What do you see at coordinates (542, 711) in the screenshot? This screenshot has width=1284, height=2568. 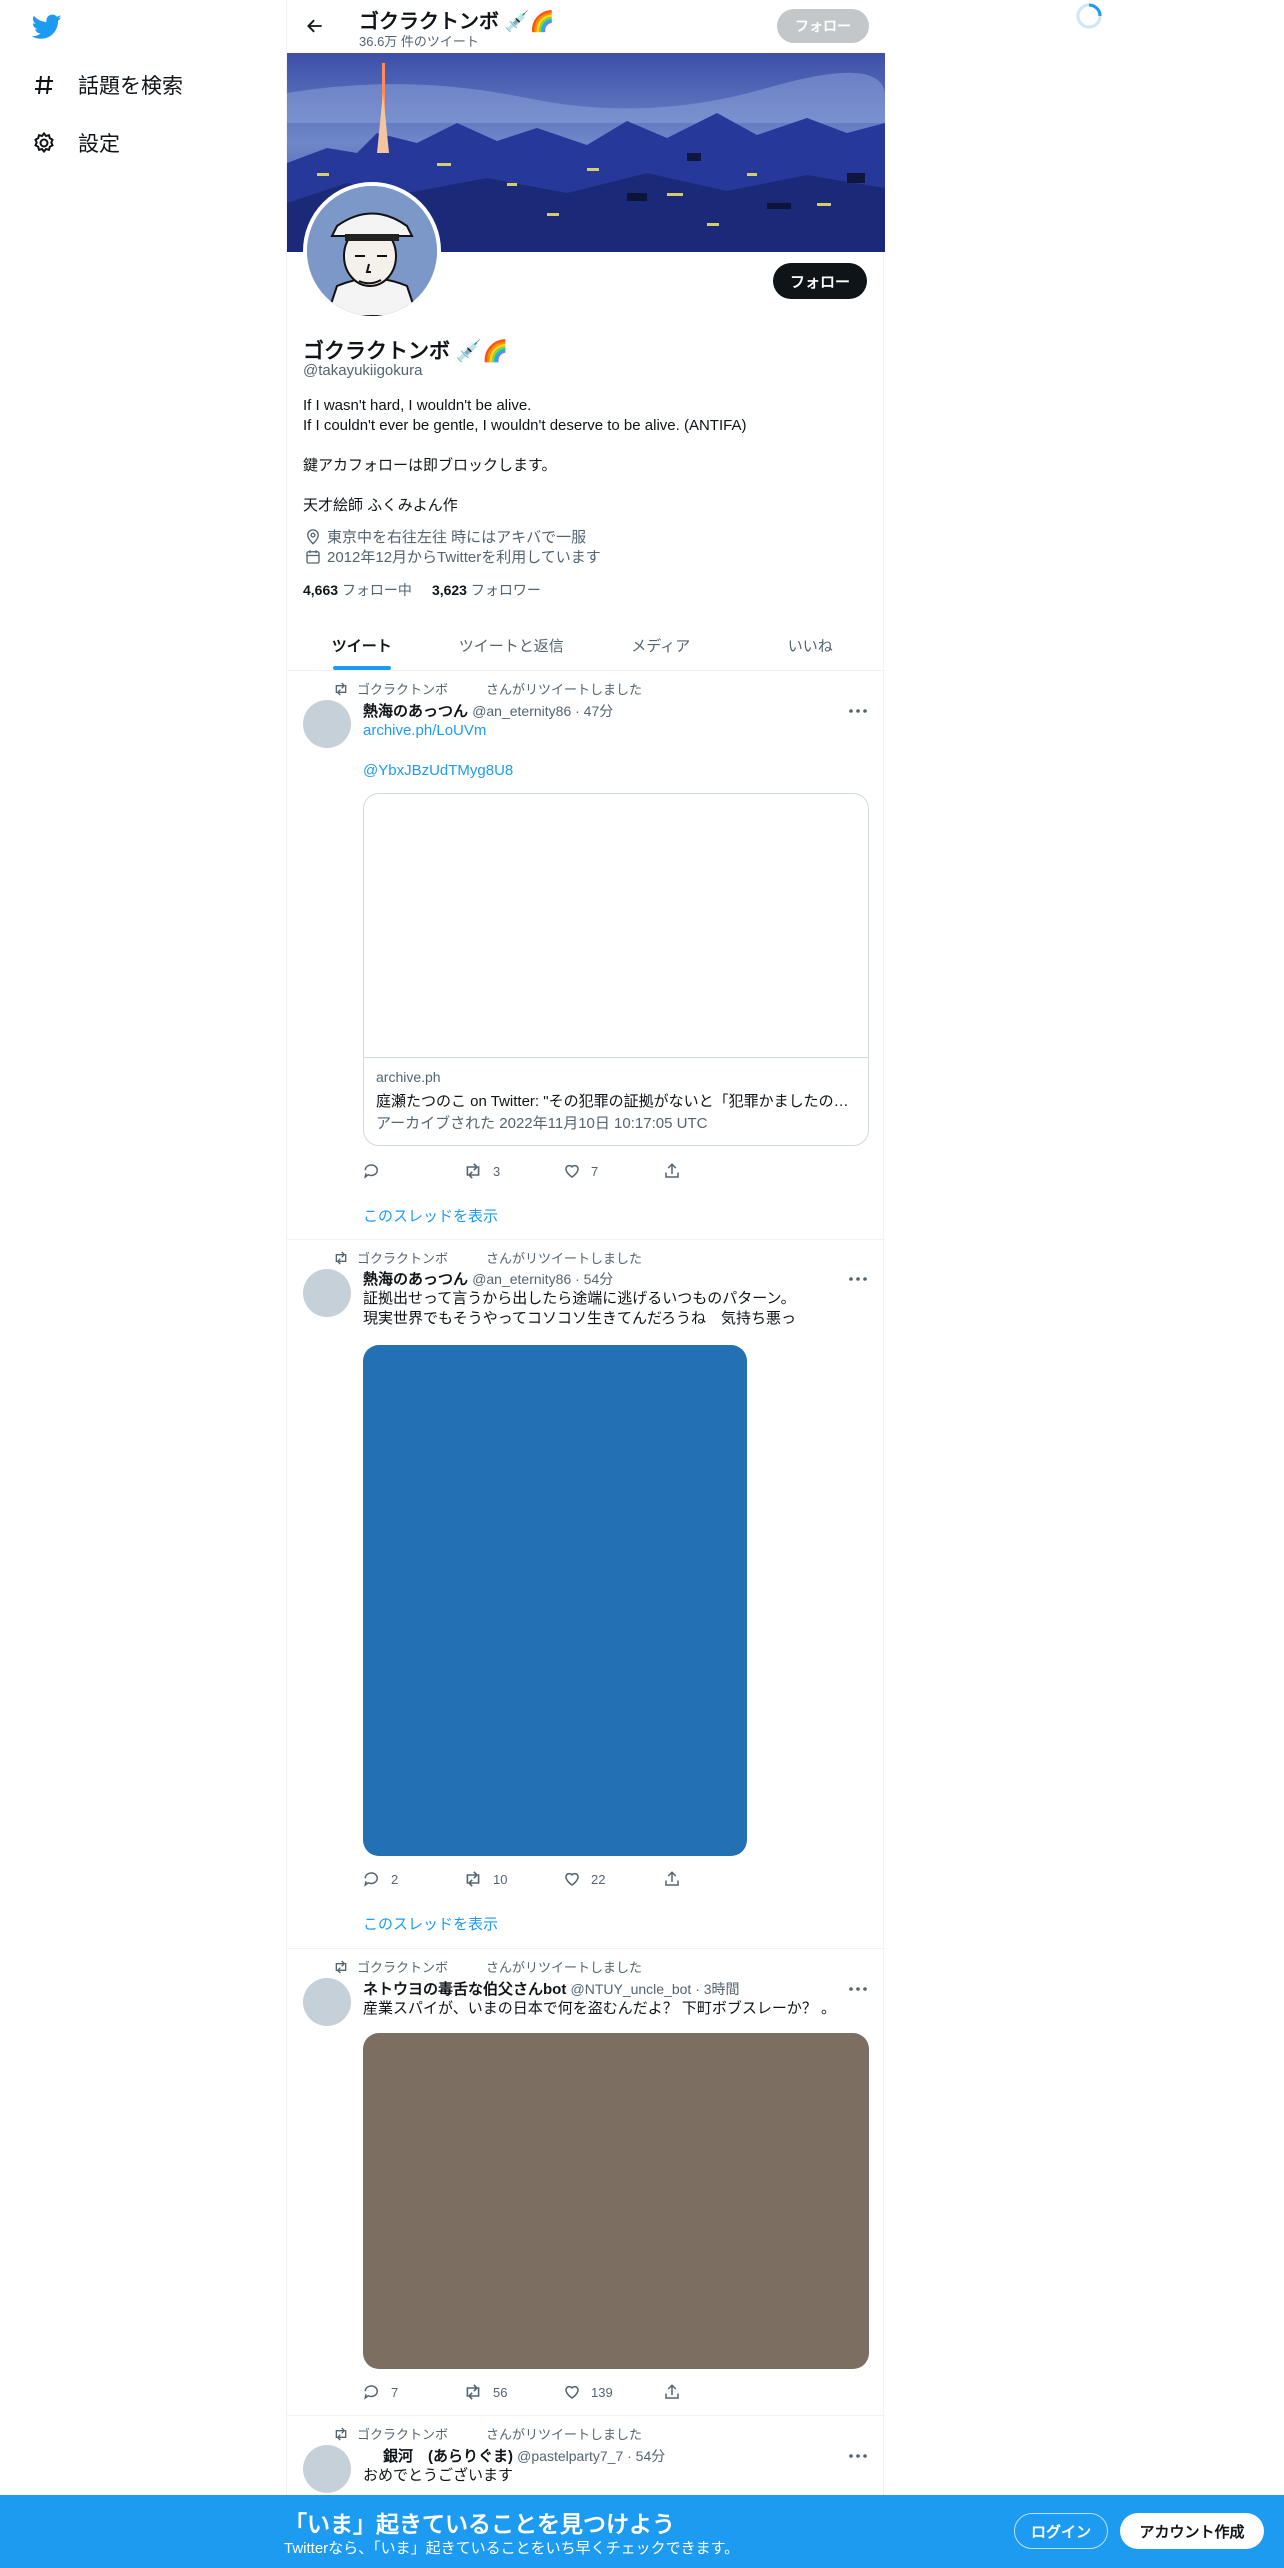 I see `handle-time: @an_eternity86 · 47分` at bounding box center [542, 711].